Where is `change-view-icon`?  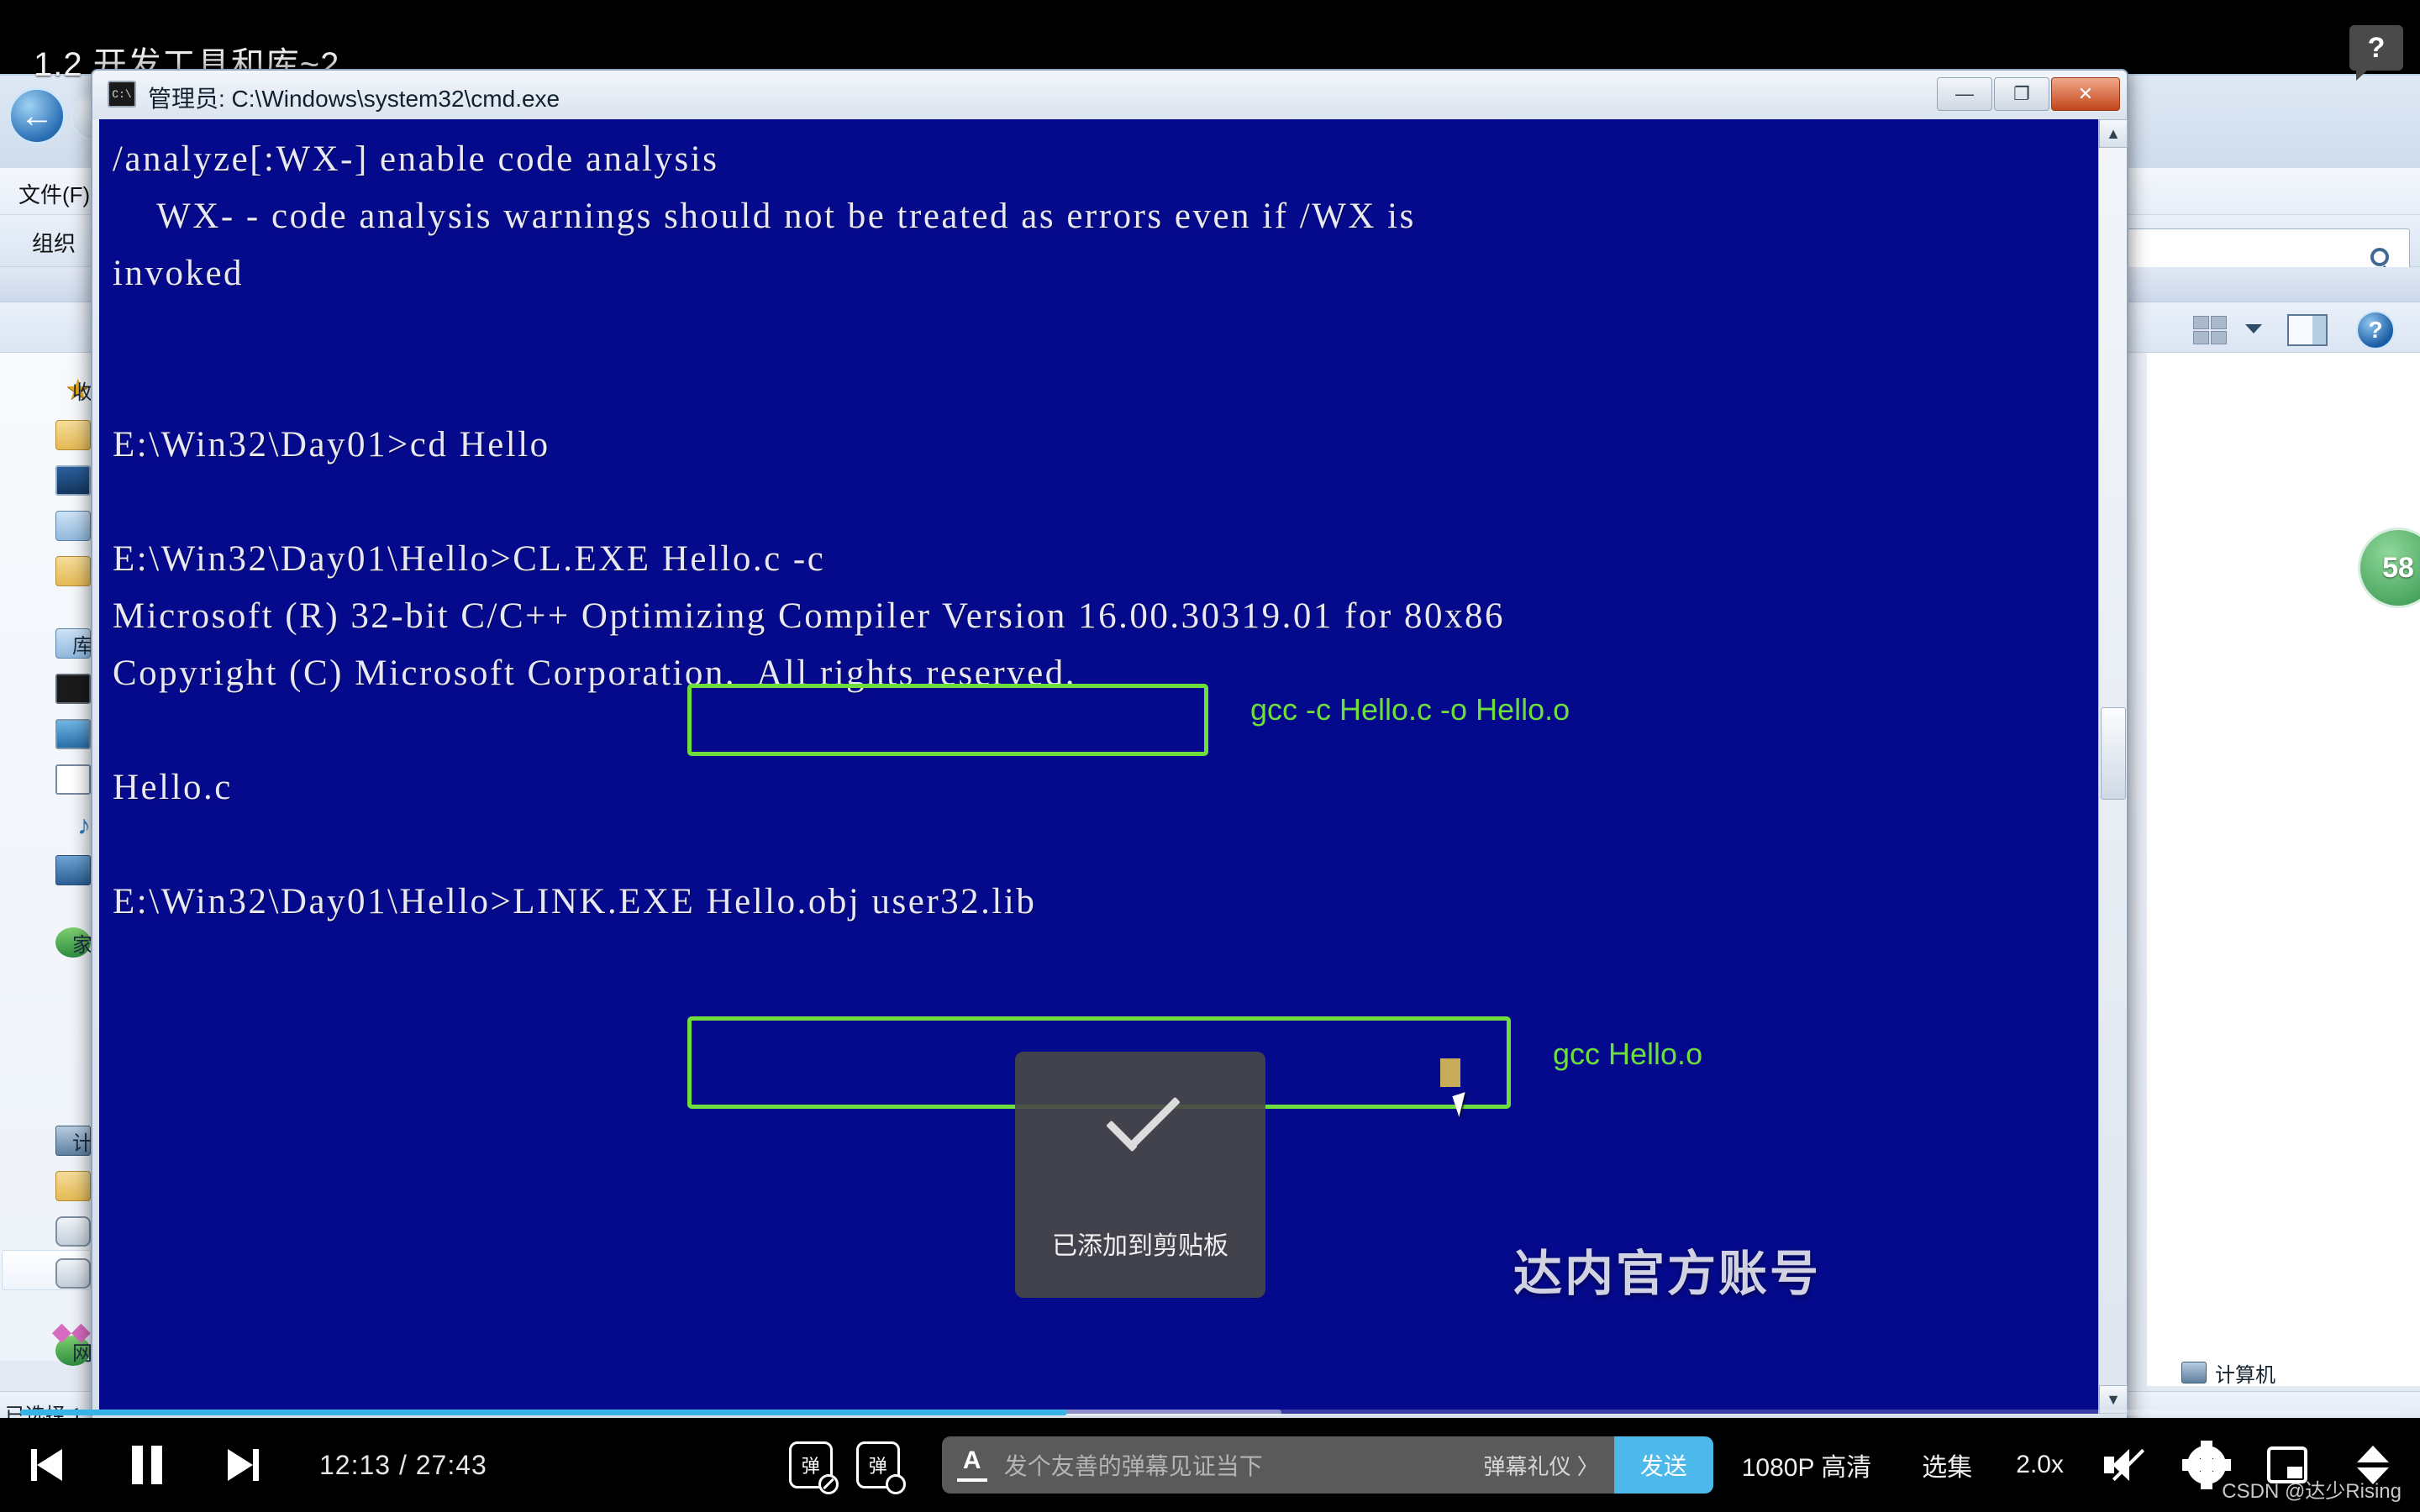 change-view-icon is located at coordinates (2210, 330).